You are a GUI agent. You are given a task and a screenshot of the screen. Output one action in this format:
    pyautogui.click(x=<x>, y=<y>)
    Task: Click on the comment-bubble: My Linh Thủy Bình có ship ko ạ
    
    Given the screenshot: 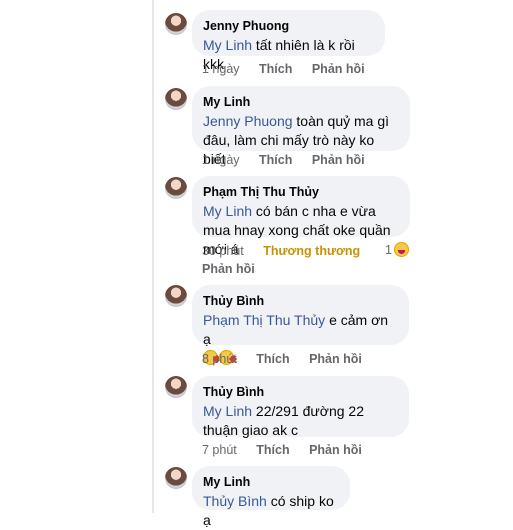 What is the action you would take?
    pyautogui.click(x=271, y=497)
    